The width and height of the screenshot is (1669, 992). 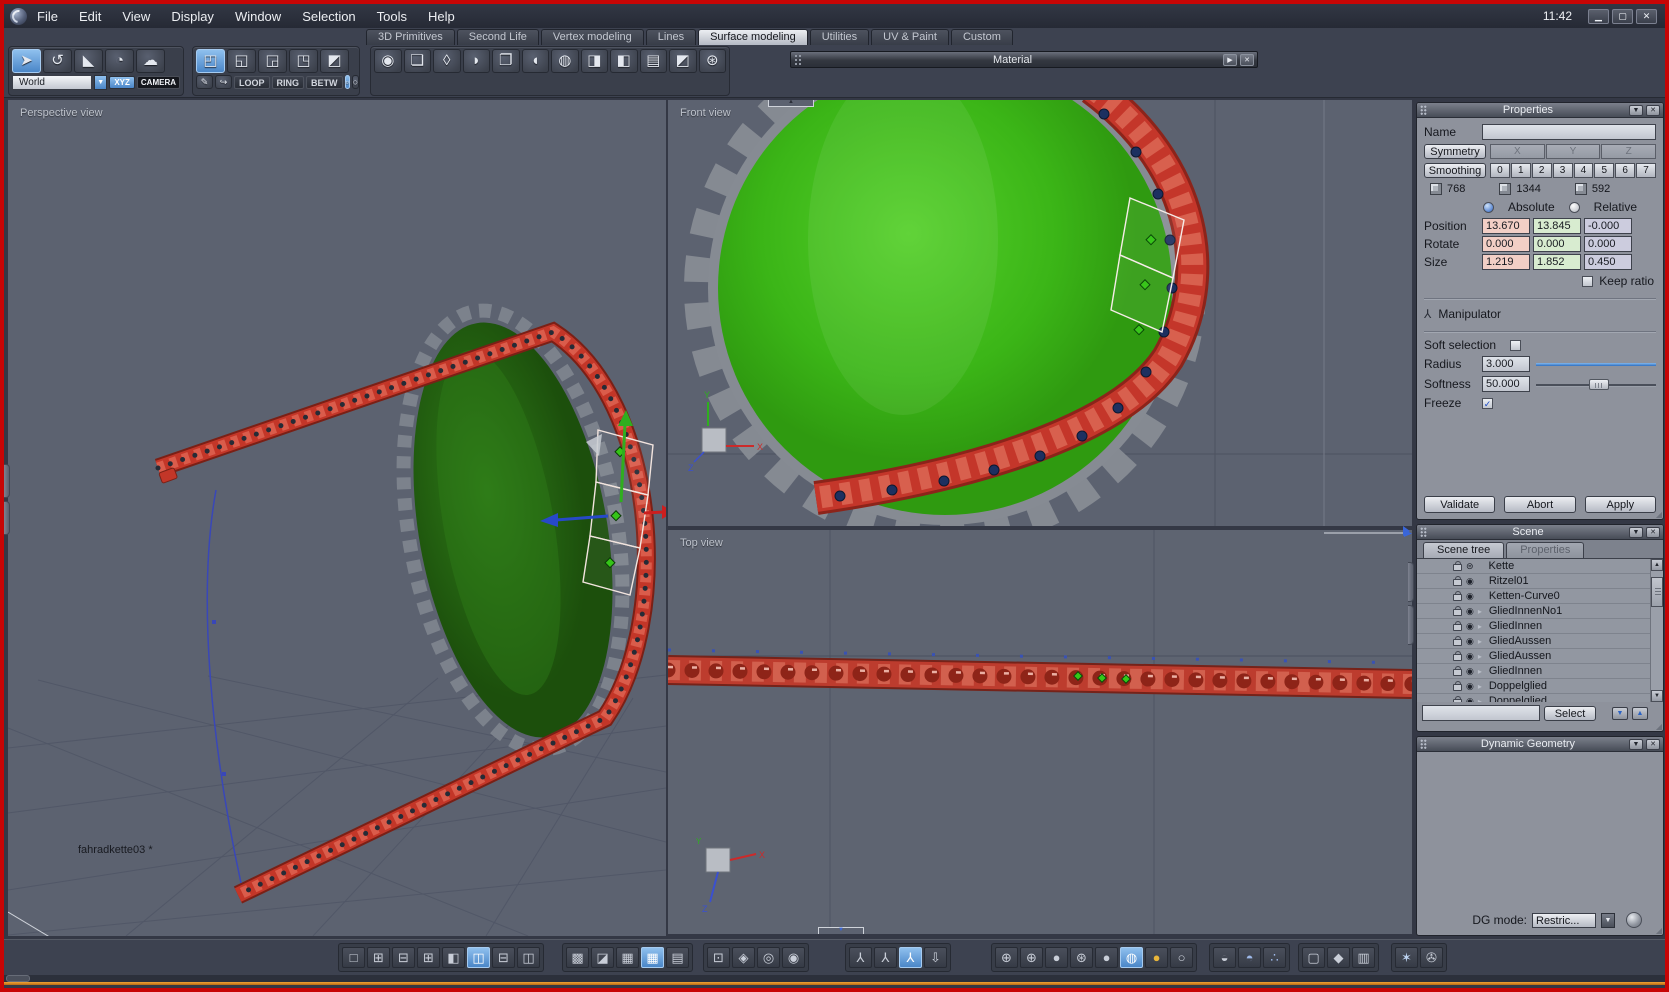 What do you see at coordinates (1646, 16) in the screenshot?
I see `close-button: ✕` at bounding box center [1646, 16].